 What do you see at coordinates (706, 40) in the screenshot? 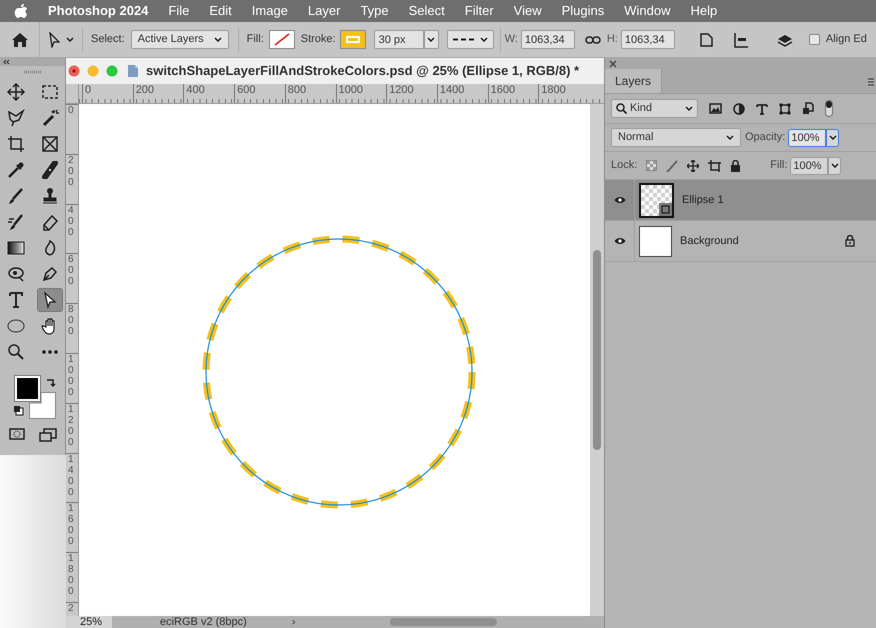
I see `path-operations-button` at bounding box center [706, 40].